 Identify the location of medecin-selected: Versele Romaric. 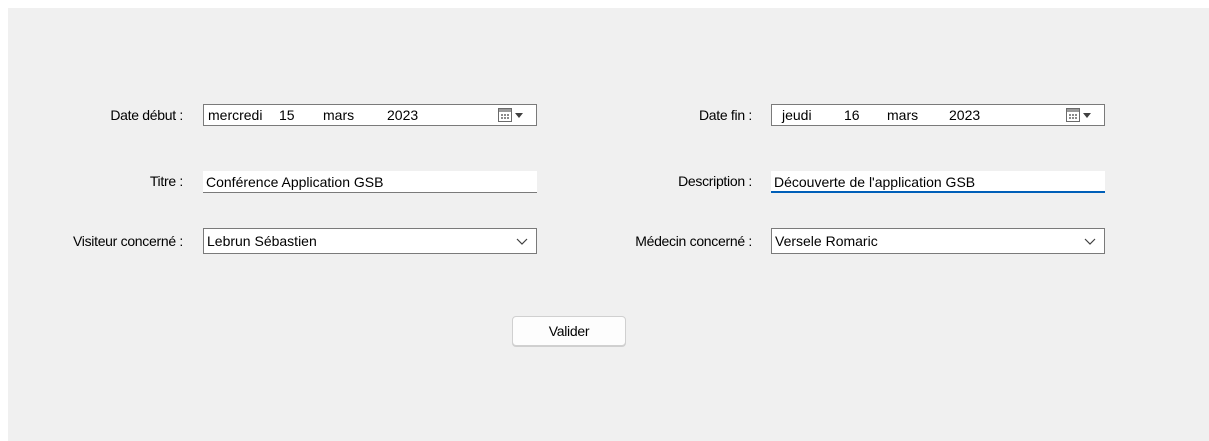
(826, 241).